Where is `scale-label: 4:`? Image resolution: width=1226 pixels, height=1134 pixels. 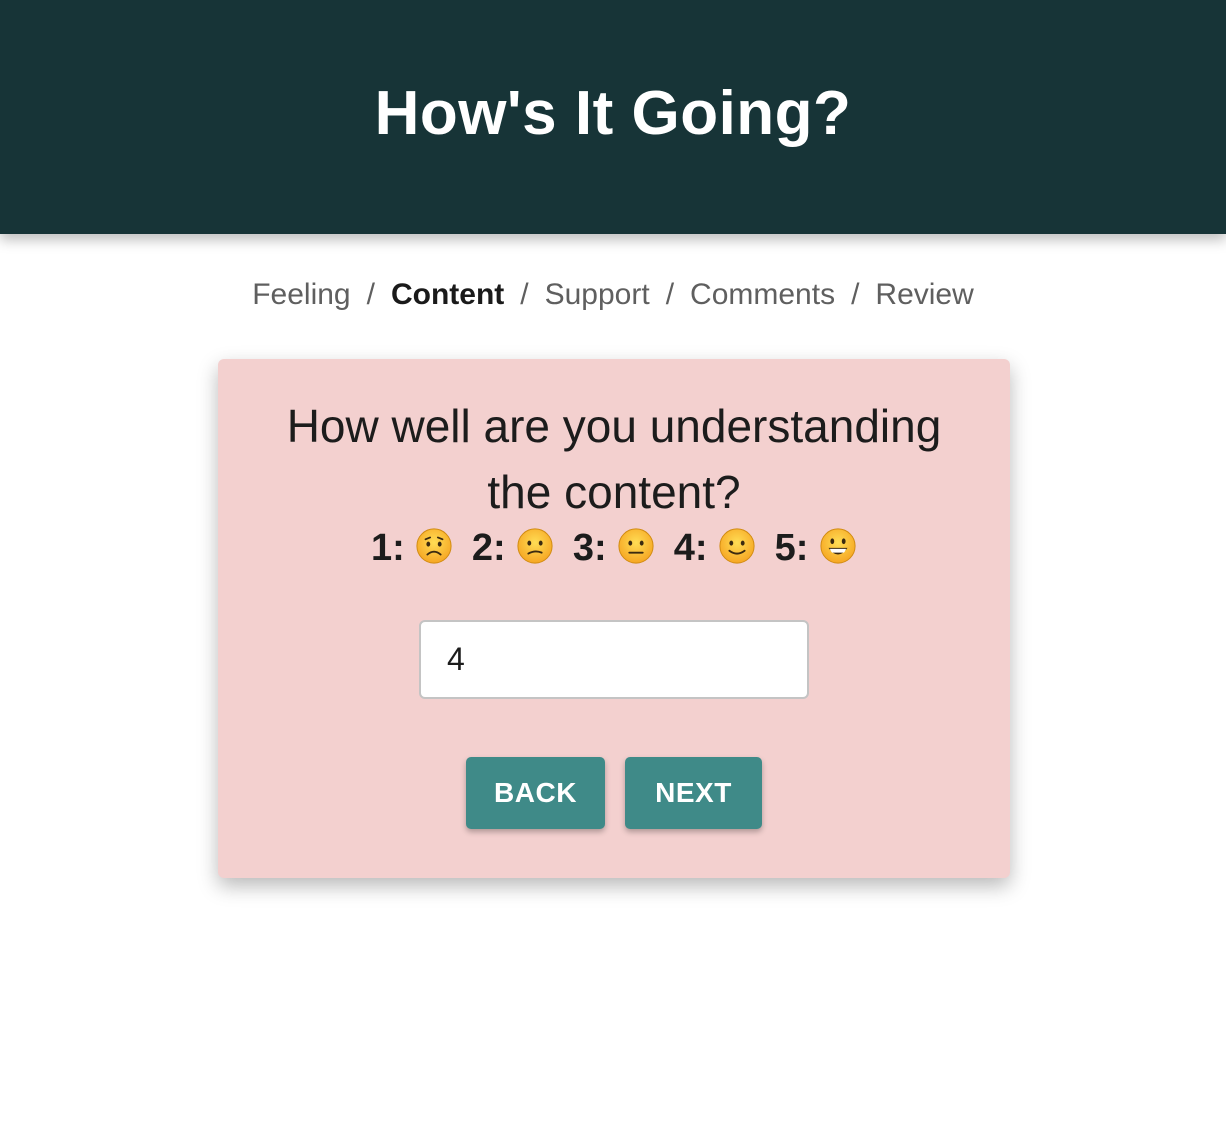 scale-label: 4: is located at coordinates (690, 548).